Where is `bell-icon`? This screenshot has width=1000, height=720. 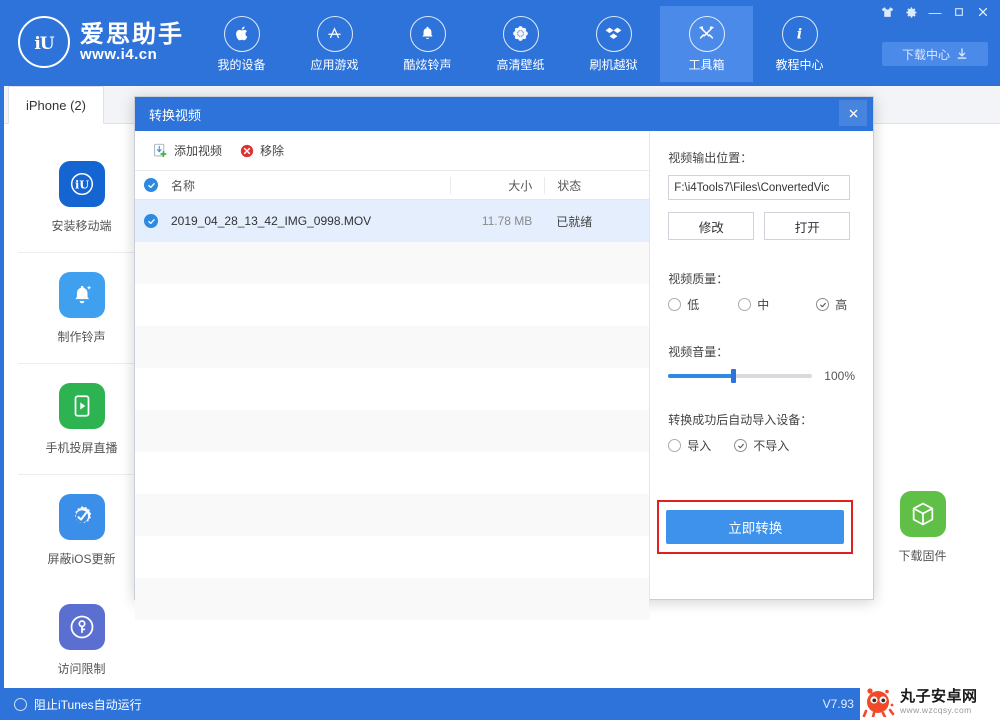 bell-icon is located at coordinates (427, 33).